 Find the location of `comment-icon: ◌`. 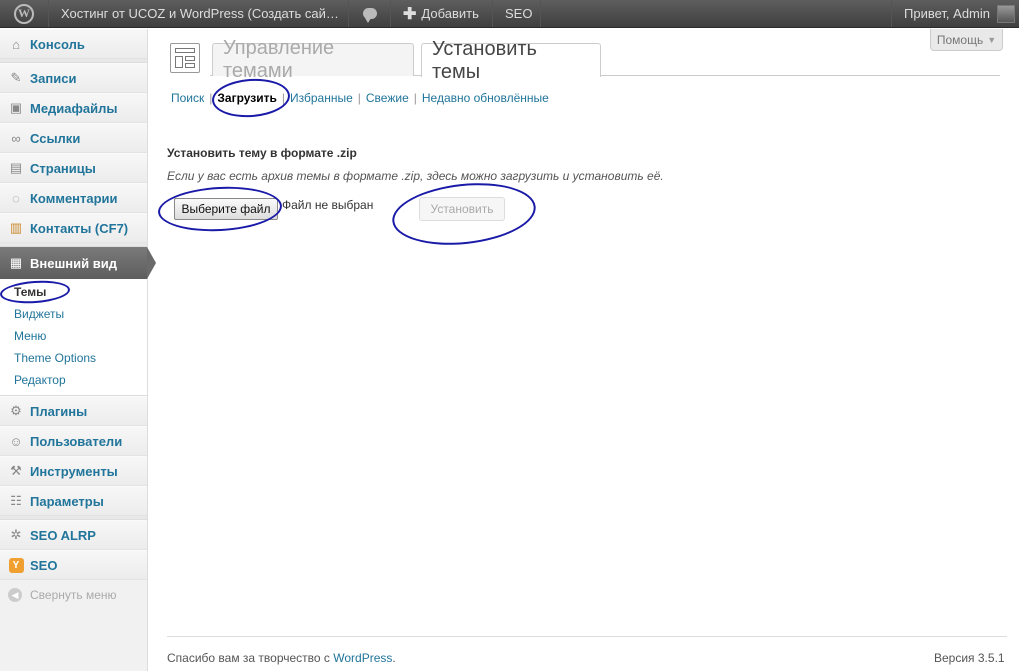

comment-icon: ◌ is located at coordinates (16, 198).